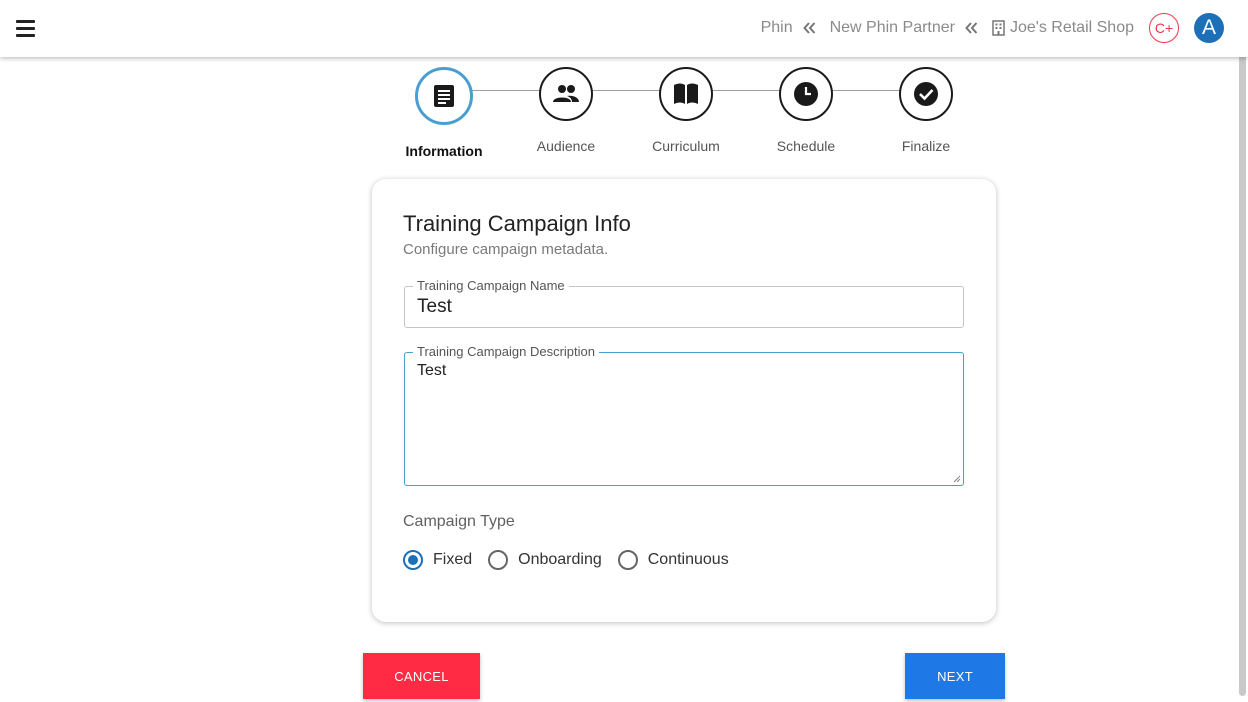 The height and width of the screenshot is (702, 1248). What do you see at coordinates (688, 559) in the screenshot?
I see `radio-label: Continuous` at bounding box center [688, 559].